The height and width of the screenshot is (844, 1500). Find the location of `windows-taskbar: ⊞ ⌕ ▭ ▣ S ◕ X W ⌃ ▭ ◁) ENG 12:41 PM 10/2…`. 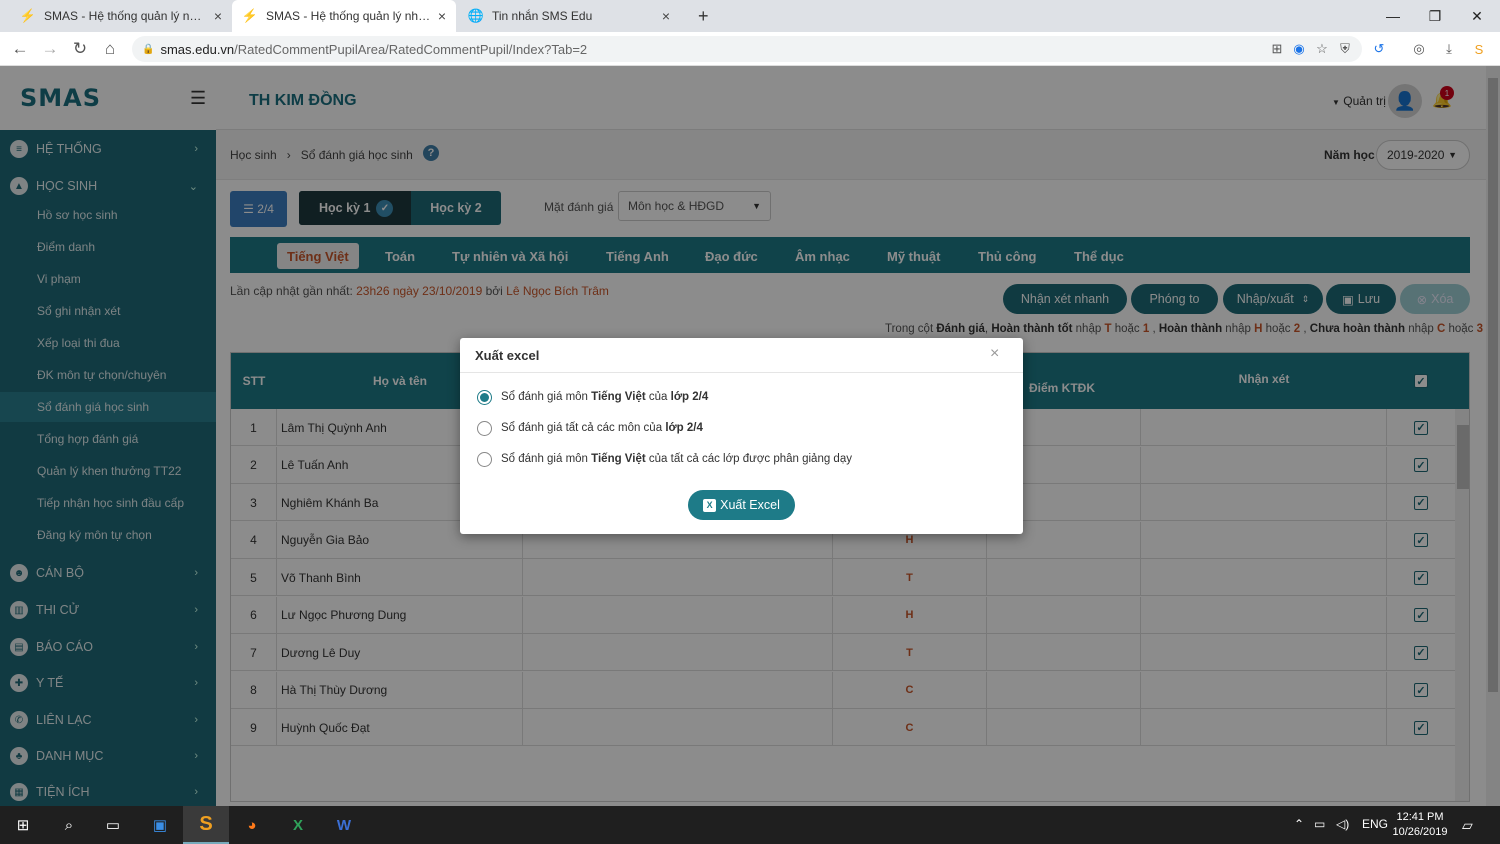

windows-taskbar: ⊞ ⌕ ▭ ▣ S ◕ X W ⌃ ▭ ◁) ENG 12:41 PM 10/2… is located at coordinates (750, 825).